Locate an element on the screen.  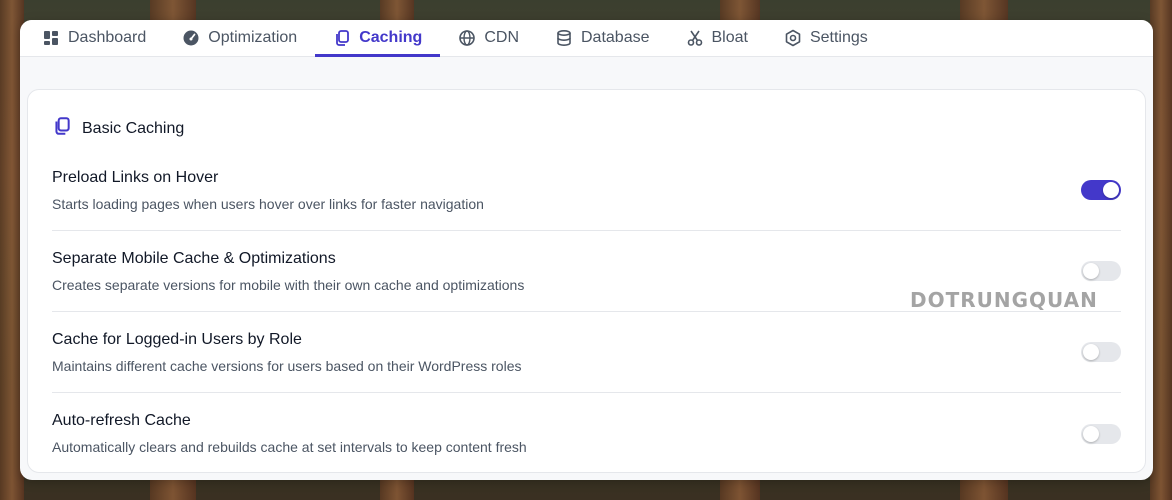
watermark-logo: DOTRUNGQUAN is located at coordinates (1004, 300).